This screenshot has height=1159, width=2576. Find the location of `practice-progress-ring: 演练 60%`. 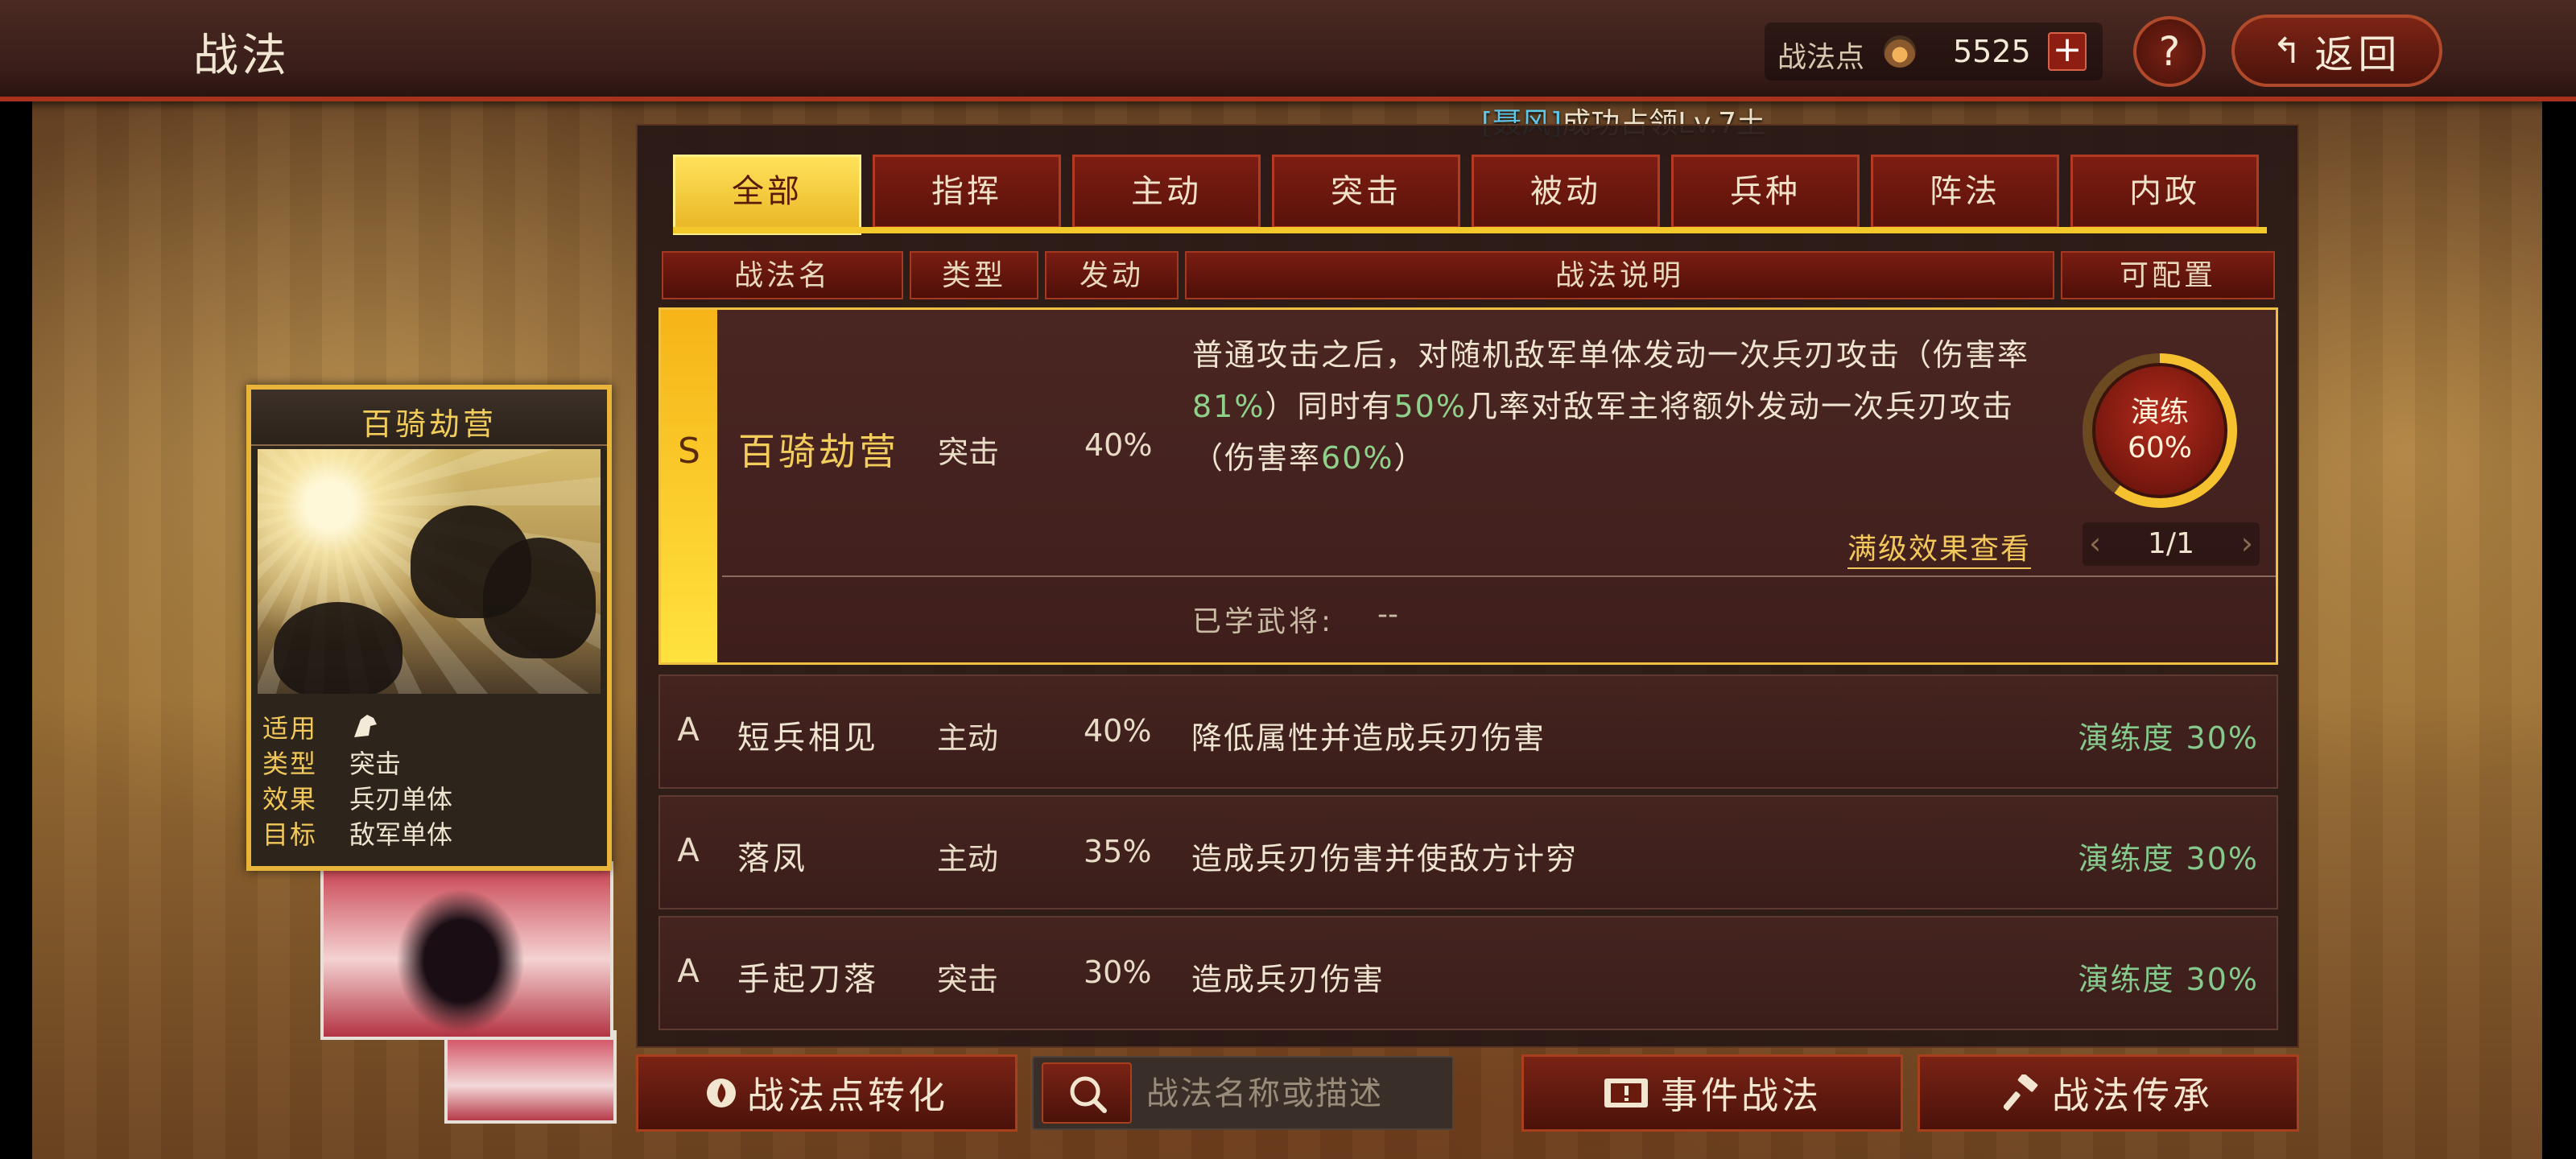

practice-progress-ring: 演练 60% is located at coordinates (2160, 430).